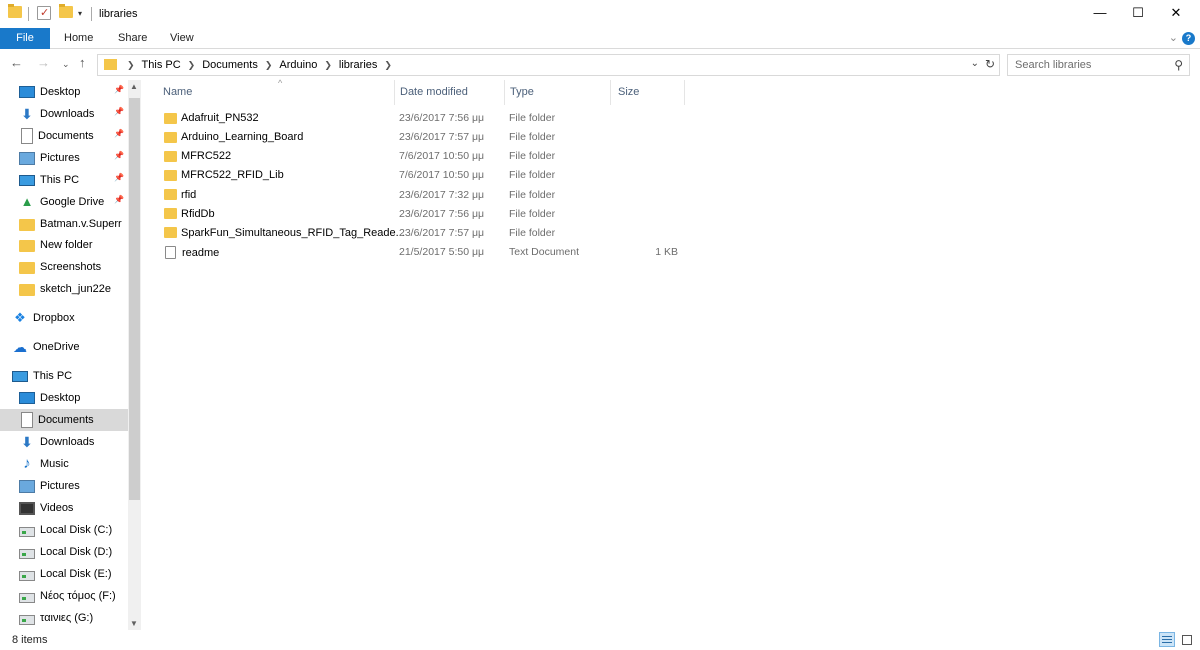  I want to click on sidebar-item-label: Local Disk (D:), so click(76, 552).